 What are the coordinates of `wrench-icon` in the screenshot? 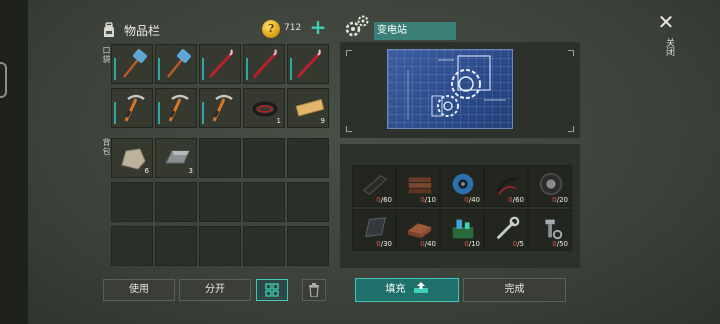 It's located at (508, 228).